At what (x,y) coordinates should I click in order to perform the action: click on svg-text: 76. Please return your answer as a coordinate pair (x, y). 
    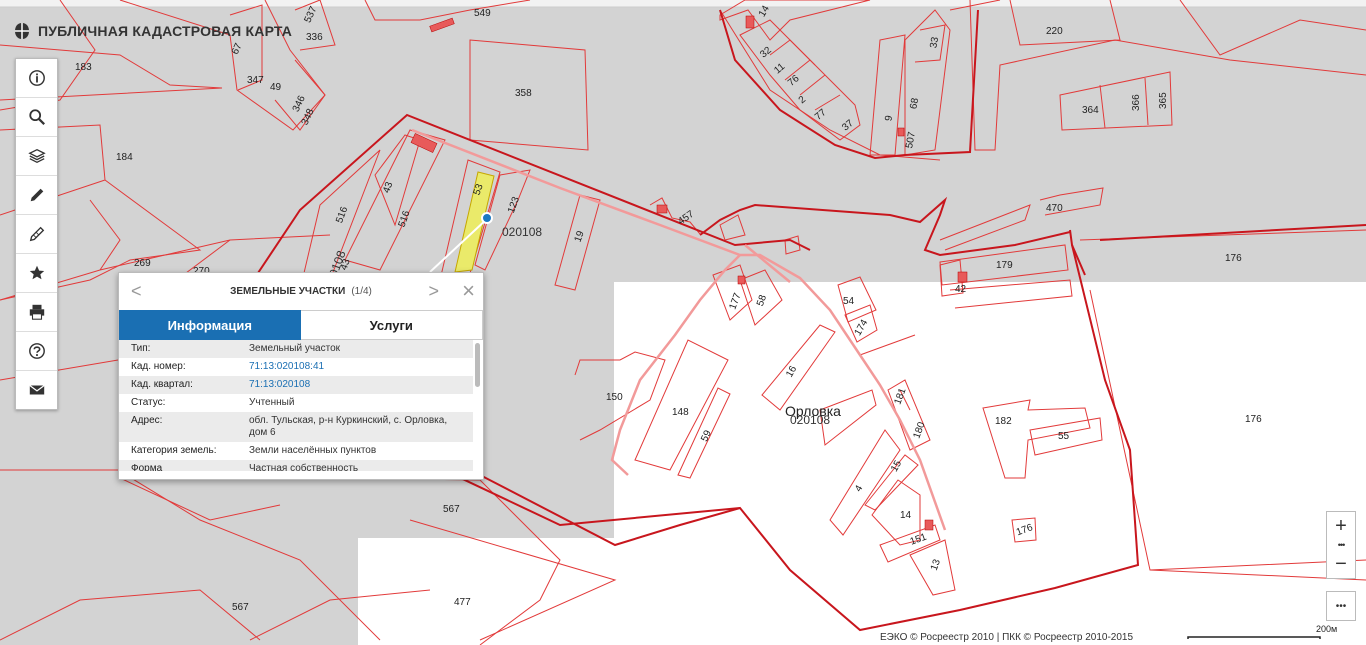
    Looking at the image, I should click on (794, 81).